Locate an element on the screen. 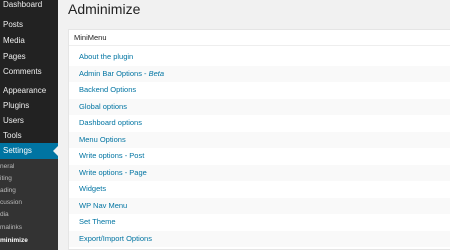 Image resolution: width=450 pixels, height=250 pixels. sidebar-item-tools: Tools is located at coordinates (29, 136).